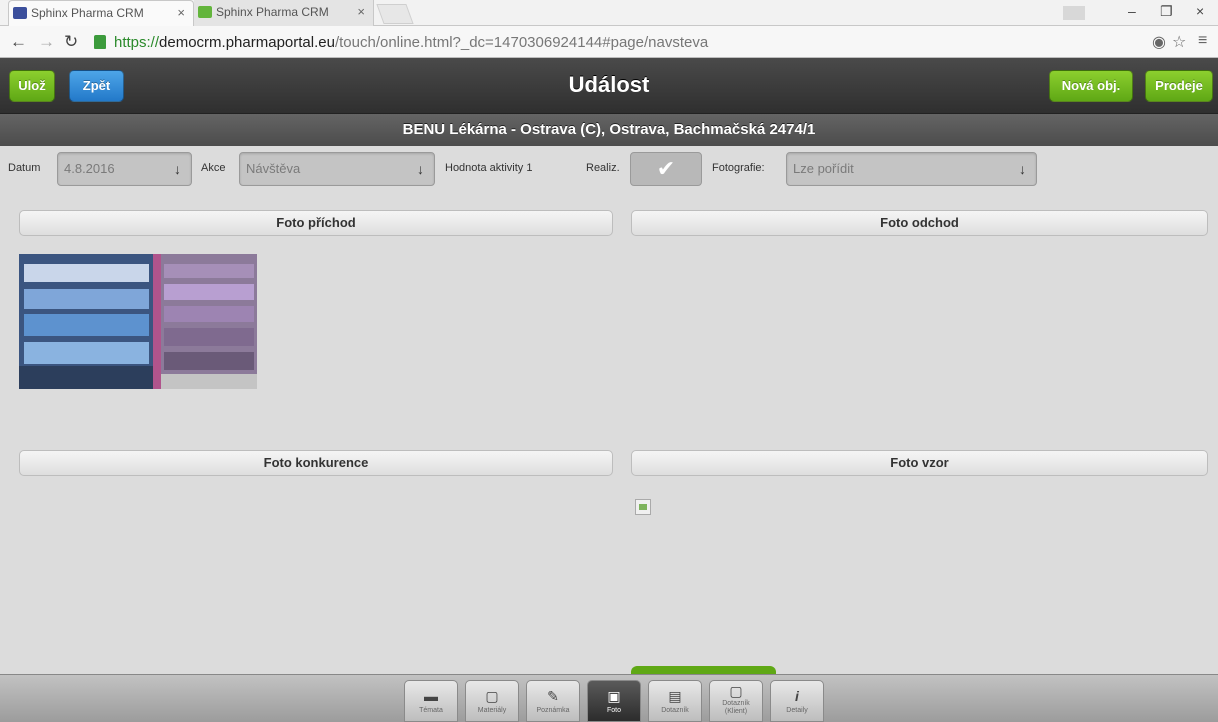 This screenshot has width=1218, height=722. Describe the element at coordinates (316, 463) in the screenshot. I see `foto-konkurence-button: Foto konkurence` at that location.